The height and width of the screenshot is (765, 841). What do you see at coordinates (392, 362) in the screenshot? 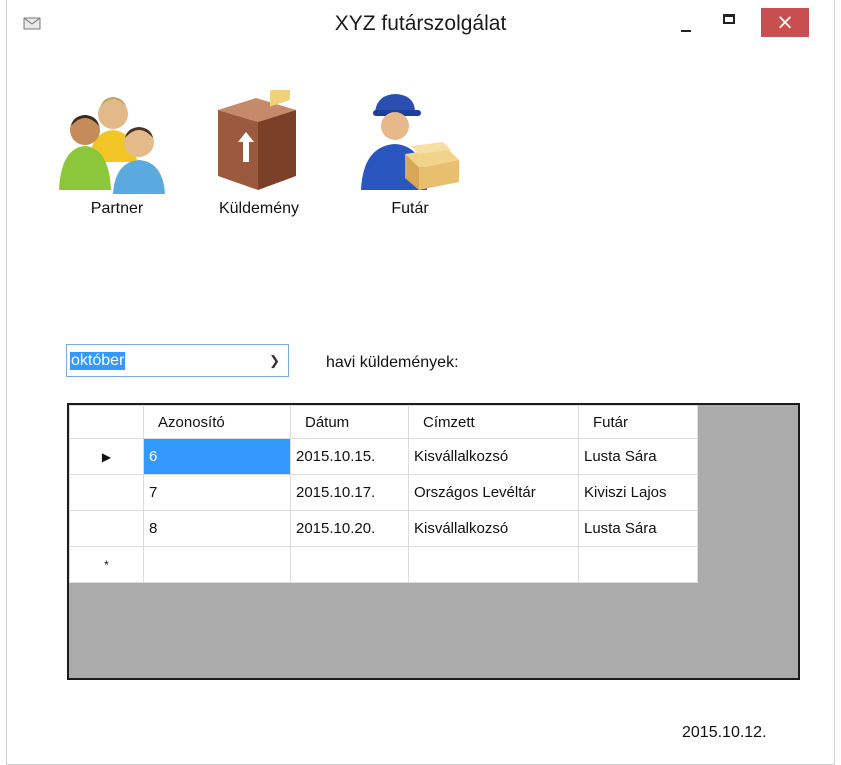
I see `monthly-shipments-label: havi küldemények:` at bounding box center [392, 362].